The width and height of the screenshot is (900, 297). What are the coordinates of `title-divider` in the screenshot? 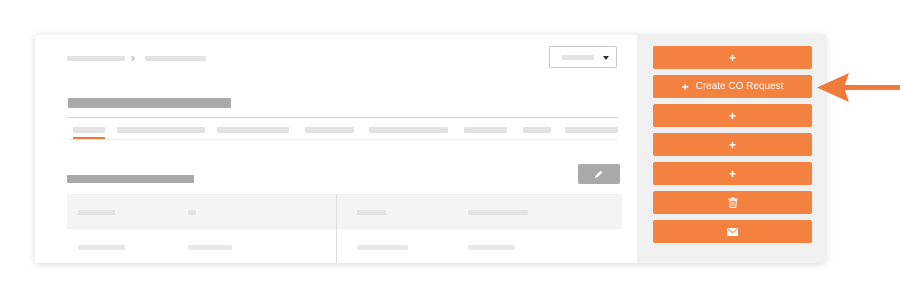 It's located at (343, 117).